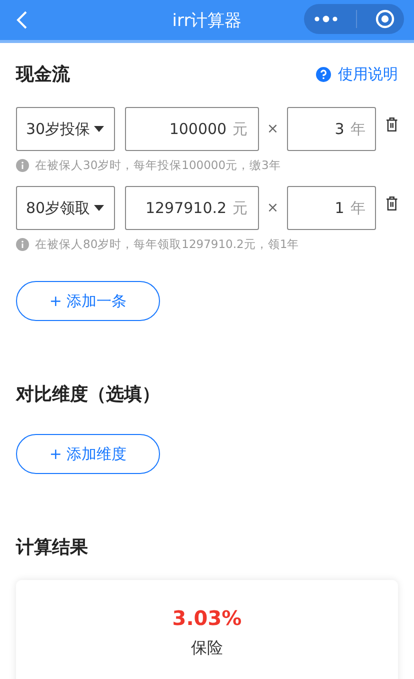 The height and width of the screenshot is (679, 414). What do you see at coordinates (88, 301) in the screenshot?
I see `add-row-button: + 添加一条` at bounding box center [88, 301].